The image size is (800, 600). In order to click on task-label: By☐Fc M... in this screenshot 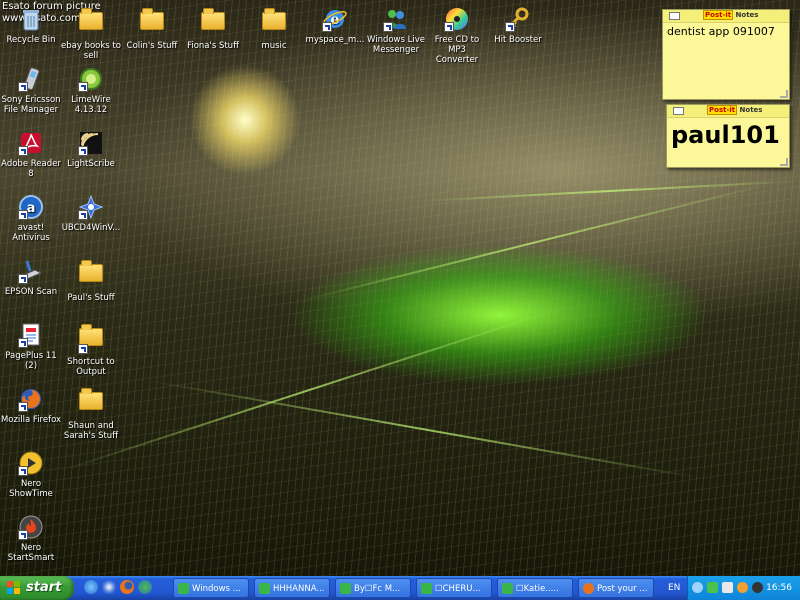, I will do `click(377, 589)`.